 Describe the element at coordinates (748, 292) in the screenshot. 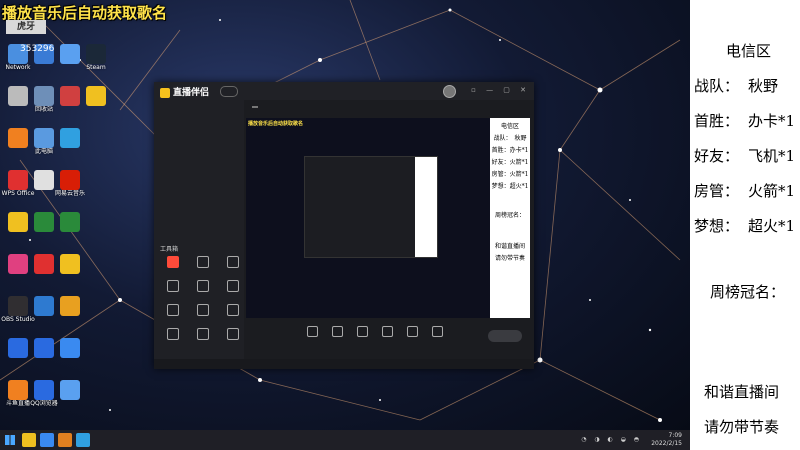

I see `weekly-title: 周榜冠名：` at that location.